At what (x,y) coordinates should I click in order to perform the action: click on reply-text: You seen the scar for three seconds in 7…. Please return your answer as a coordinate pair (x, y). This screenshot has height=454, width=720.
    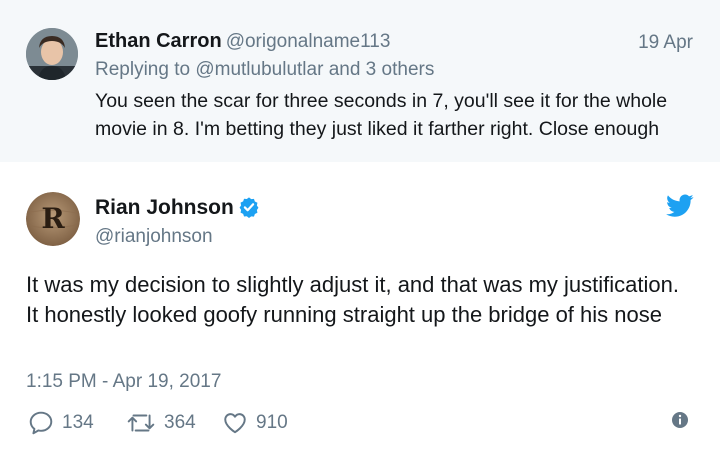
    Looking at the image, I should click on (381, 115).